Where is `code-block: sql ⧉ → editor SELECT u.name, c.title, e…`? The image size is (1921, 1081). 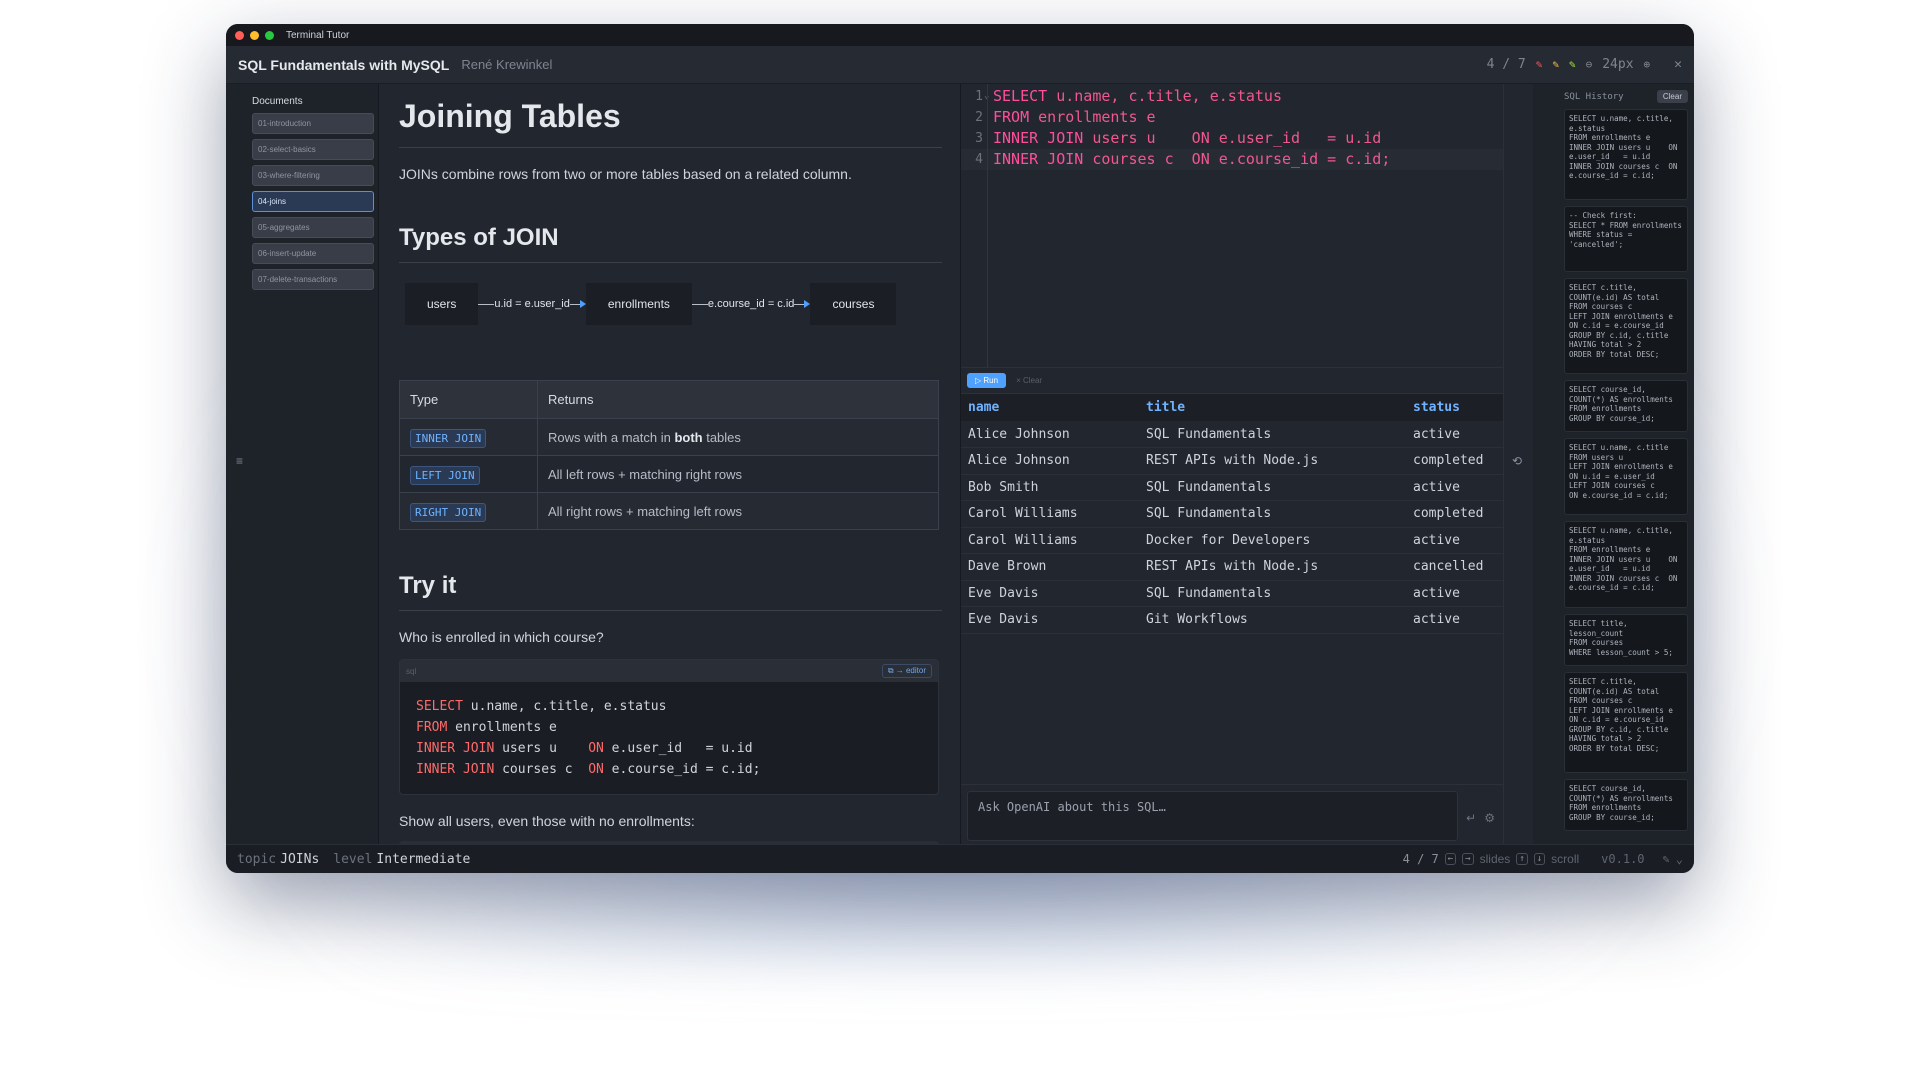 code-block: sql ⧉ → editor SELECT u.name, c.title, e… is located at coordinates (669, 727).